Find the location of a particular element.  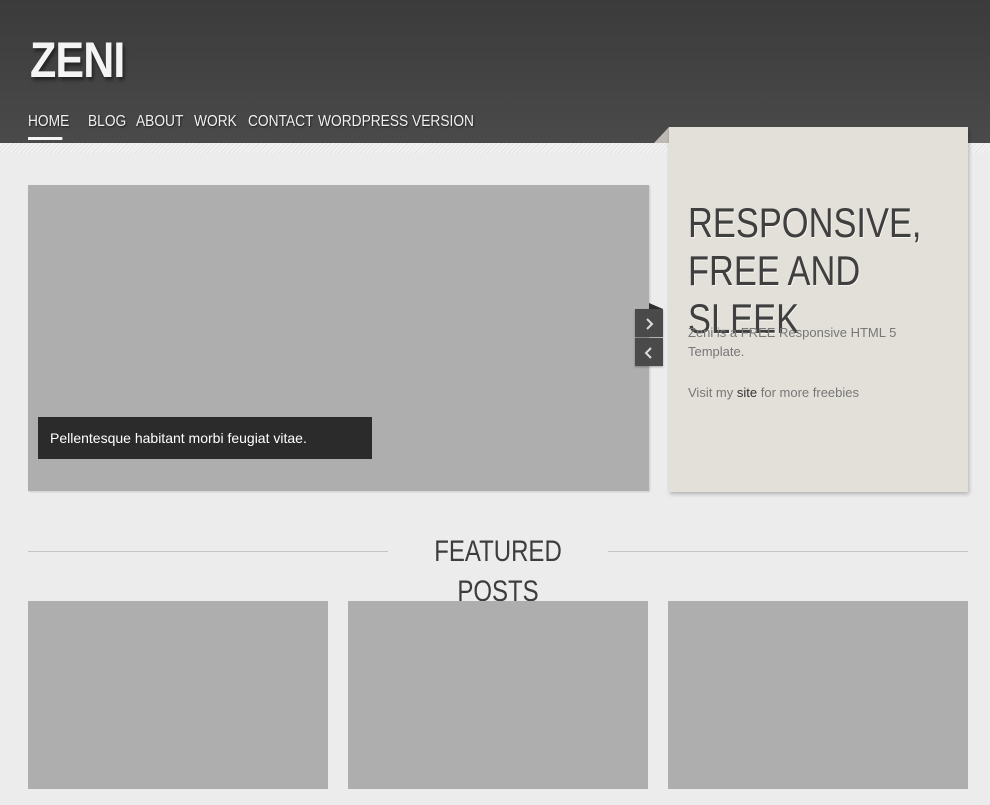

nav-item-blog: BLOG is located at coordinates (107, 126).